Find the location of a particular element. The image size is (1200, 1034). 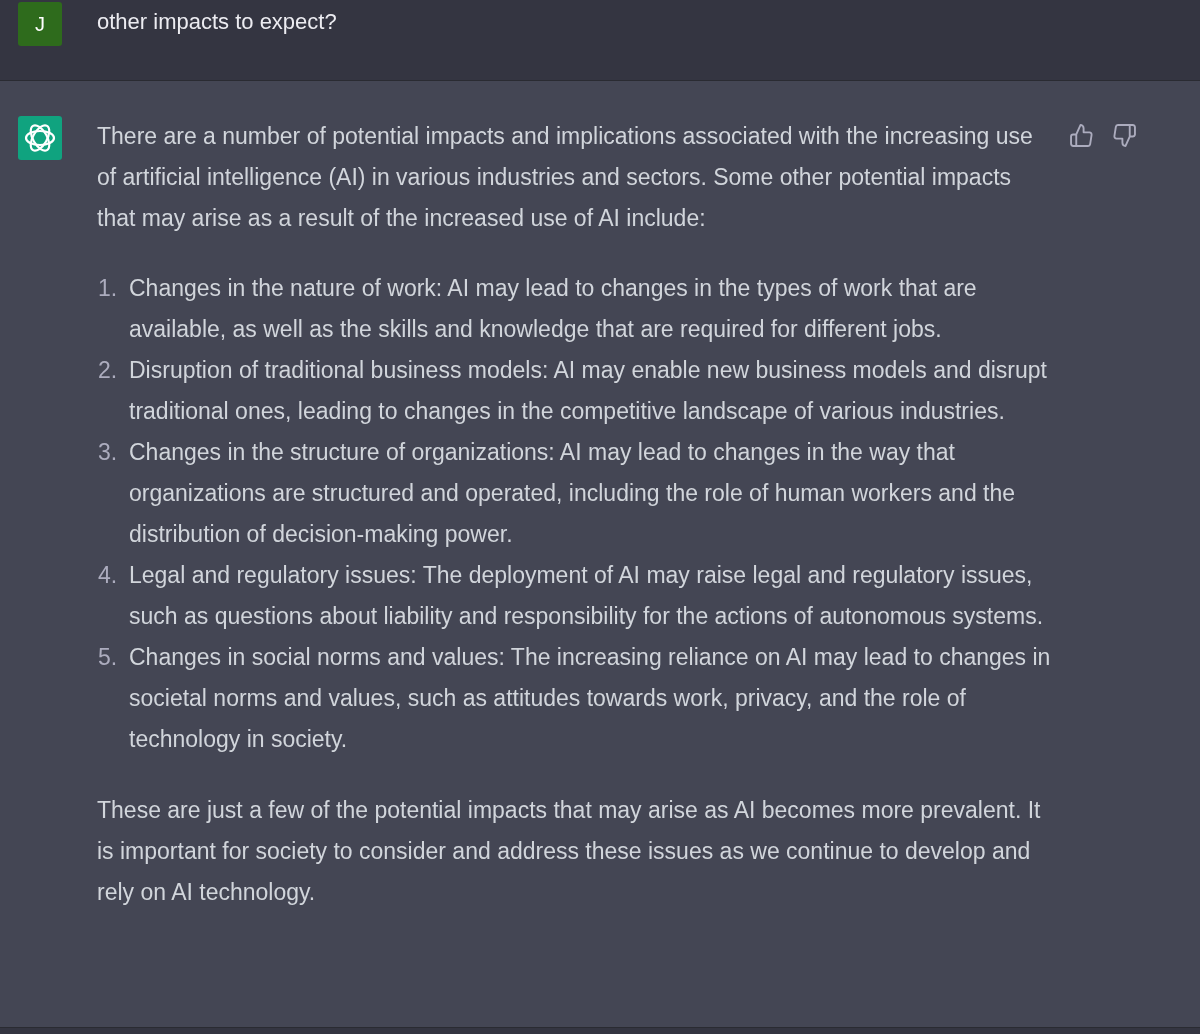

list-number: 5. is located at coordinates (108, 657).